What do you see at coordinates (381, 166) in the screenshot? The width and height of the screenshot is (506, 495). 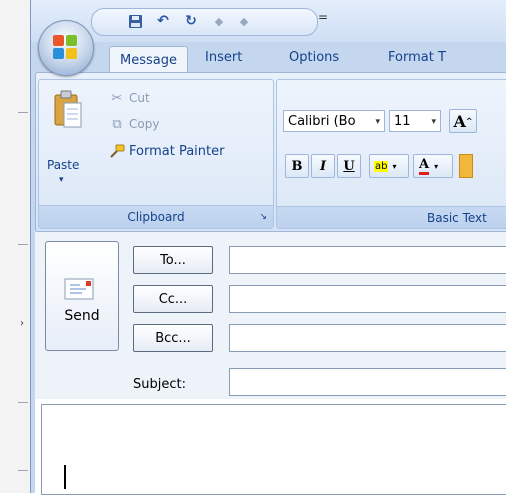 I see `highlight-icon: ab` at bounding box center [381, 166].